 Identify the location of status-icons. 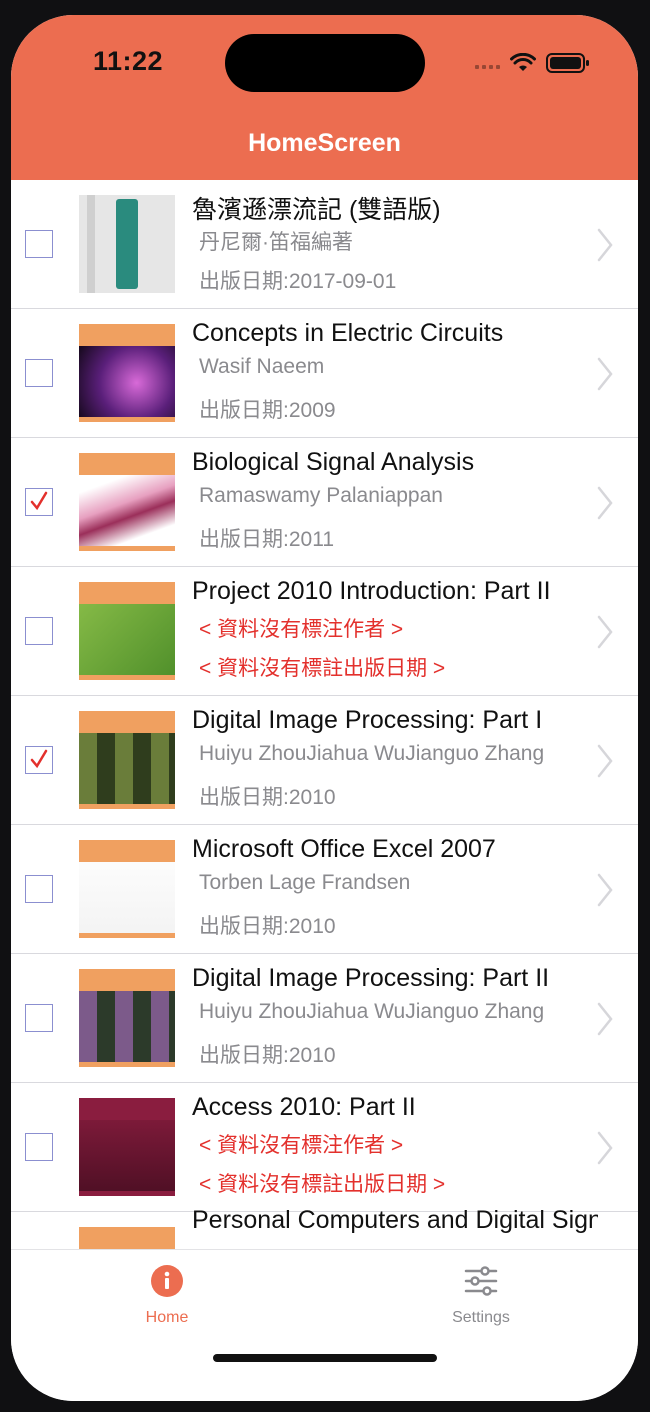
(532, 63).